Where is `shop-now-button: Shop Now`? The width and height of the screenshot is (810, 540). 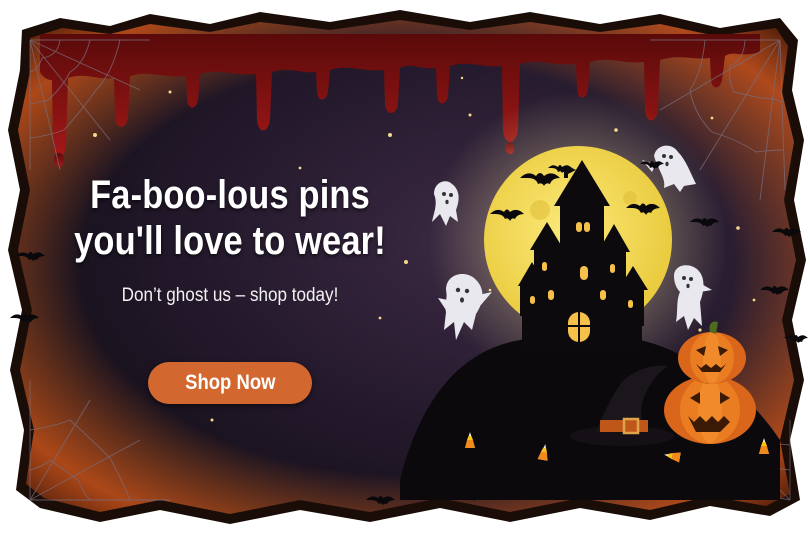 shop-now-button: Shop Now is located at coordinates (230, 383).